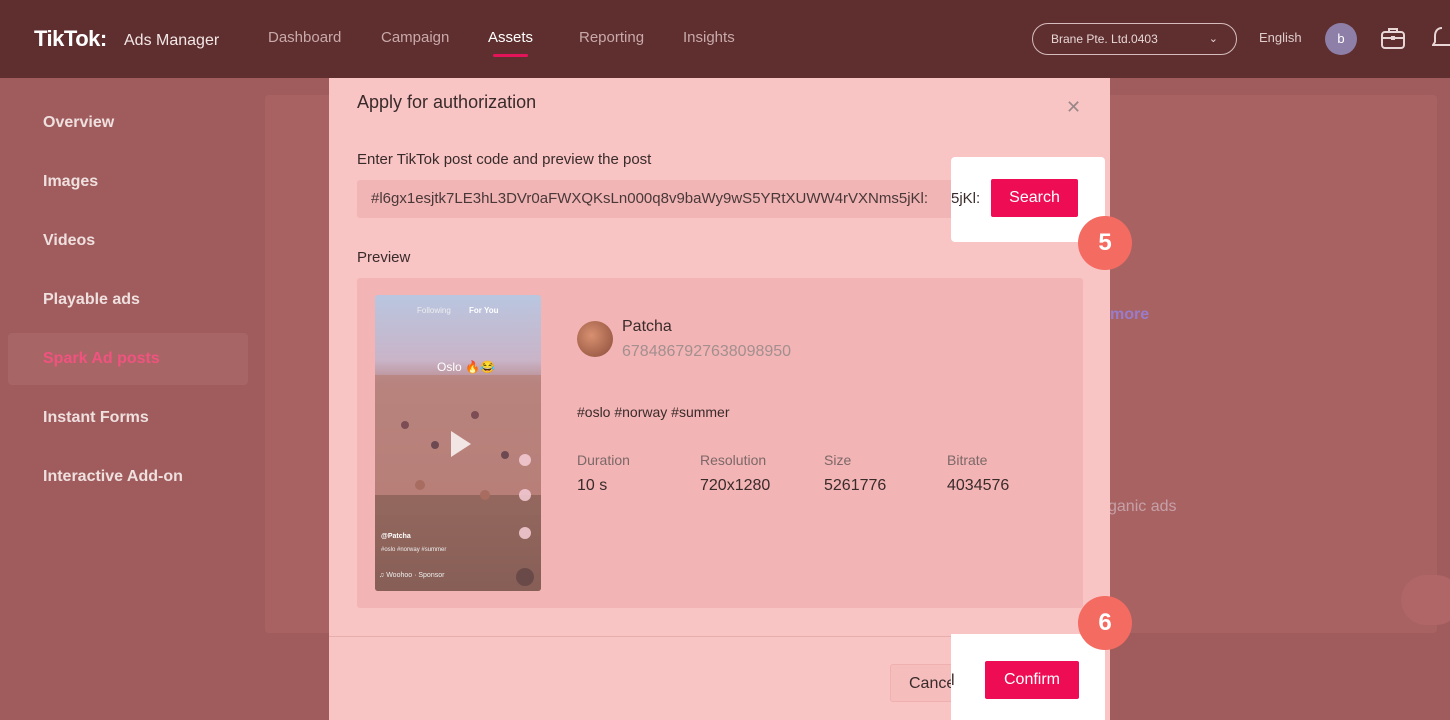 This screenshot has width=1450, height=720. What do you see at coordinates (70, 182) in the screenshot?
I see `sidebar-item-images: Images` at bounding box center [70, 182].